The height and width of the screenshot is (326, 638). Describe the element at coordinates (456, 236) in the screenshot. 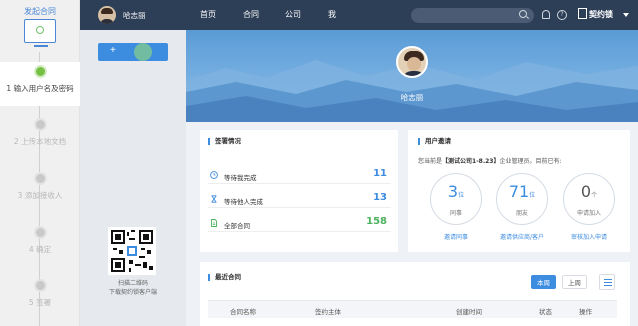

I see `invite-colleagues-link: 邀请同事` at that location.